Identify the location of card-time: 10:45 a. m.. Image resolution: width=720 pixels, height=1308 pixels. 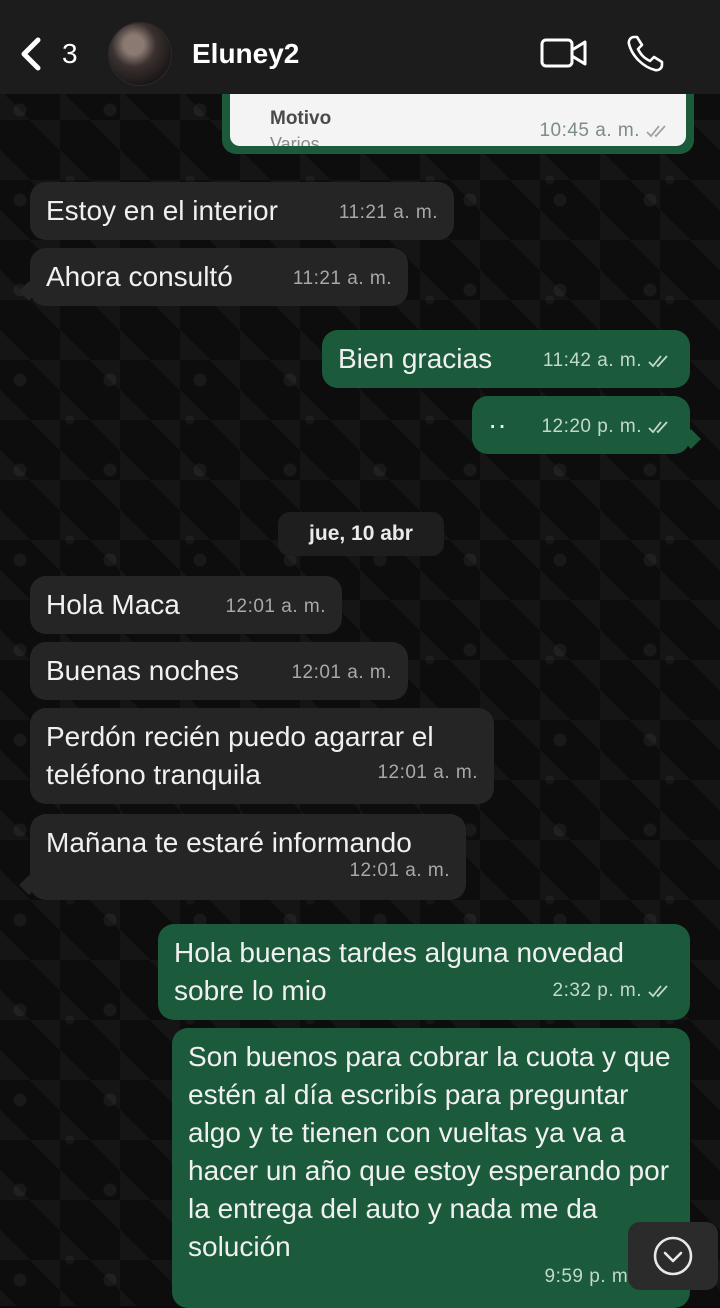
(605, 131).